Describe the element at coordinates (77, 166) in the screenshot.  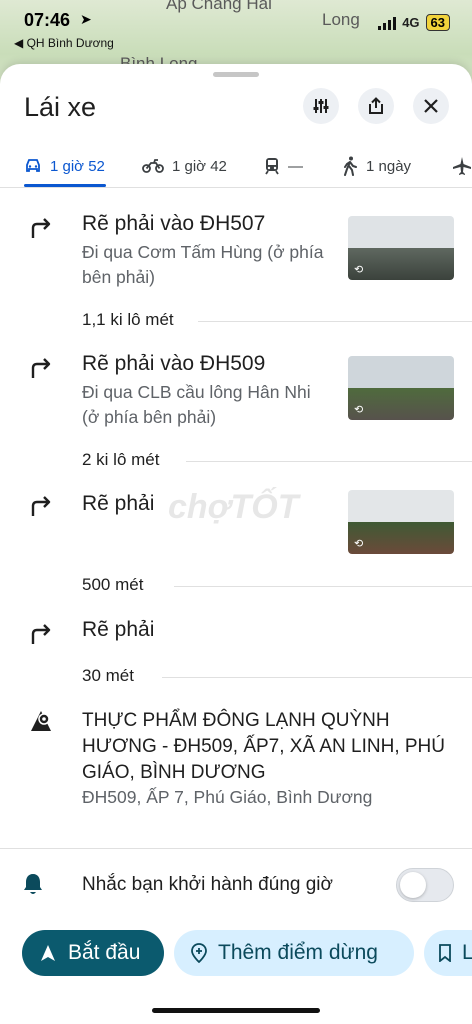
I see `tab-label: 1 giờ 52` at that location.